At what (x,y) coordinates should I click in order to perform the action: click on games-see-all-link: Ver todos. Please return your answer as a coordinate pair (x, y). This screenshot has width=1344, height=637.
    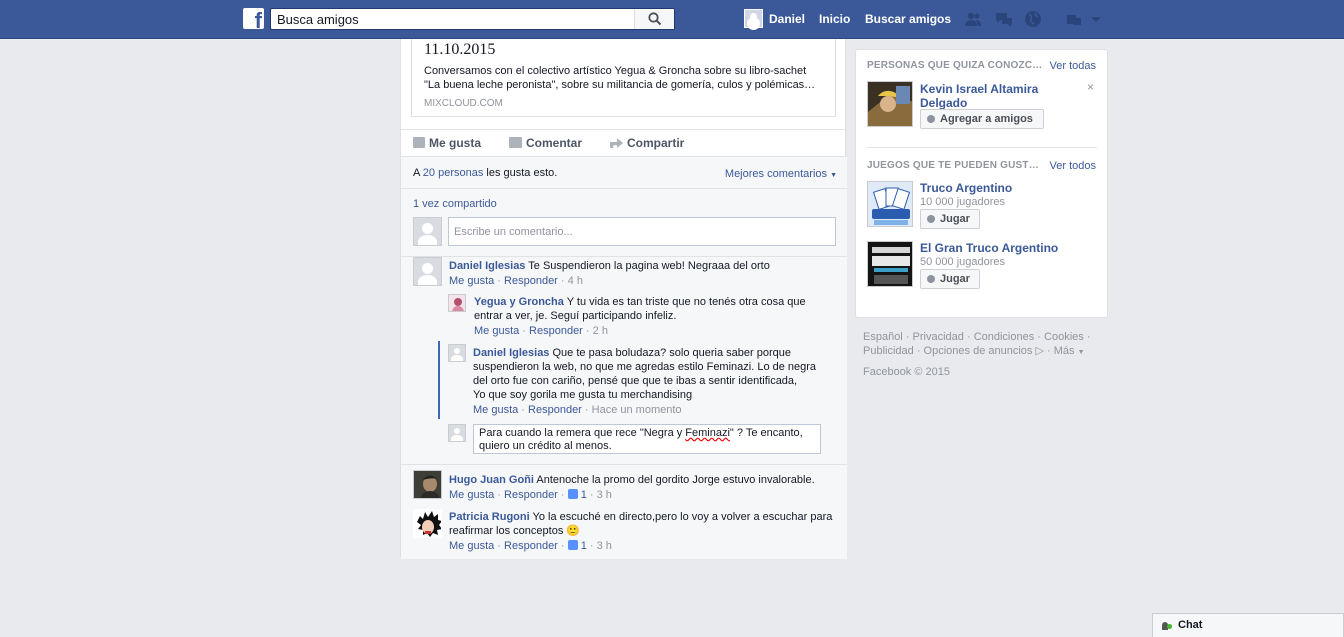
    Looking at the image, I should click on (1073, 166).